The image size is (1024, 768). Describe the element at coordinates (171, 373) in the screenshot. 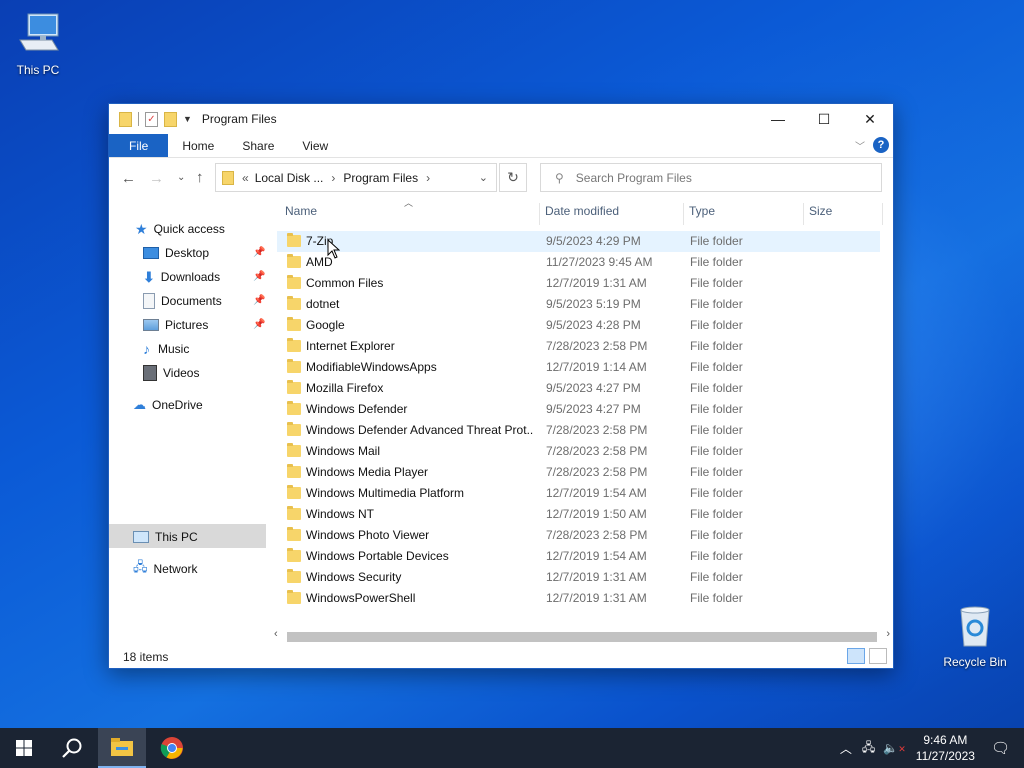

I see `nav-item-videos: Videos` at that location.